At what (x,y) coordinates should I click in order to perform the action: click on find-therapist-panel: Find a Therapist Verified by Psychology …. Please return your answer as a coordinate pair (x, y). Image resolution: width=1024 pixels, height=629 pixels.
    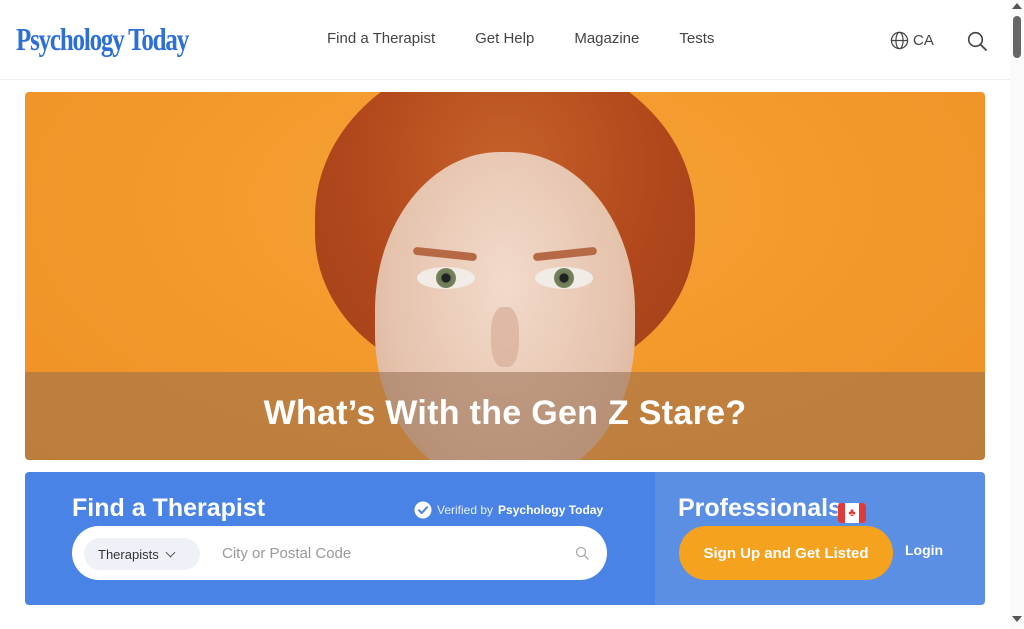
    Looking at the image, I should click on (340, 538).